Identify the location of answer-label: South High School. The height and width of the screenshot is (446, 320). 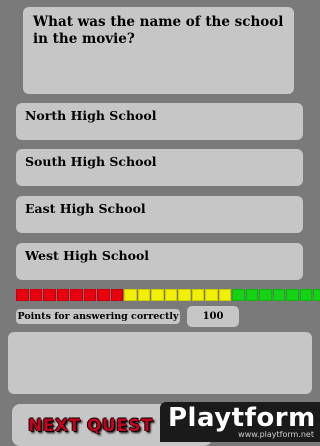
(91, 161).